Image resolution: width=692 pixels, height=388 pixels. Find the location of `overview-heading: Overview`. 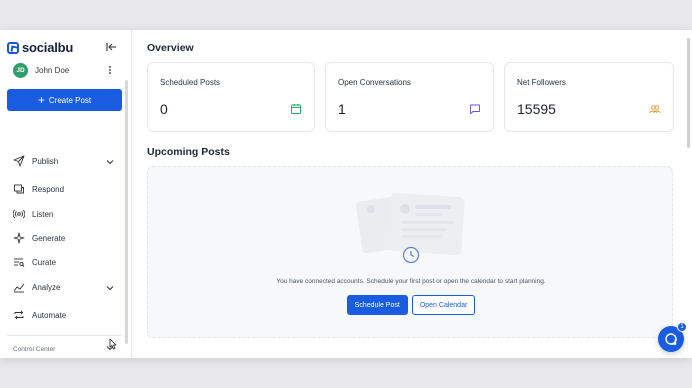

overview-heading: Overview is located at coordinates (170, 48).